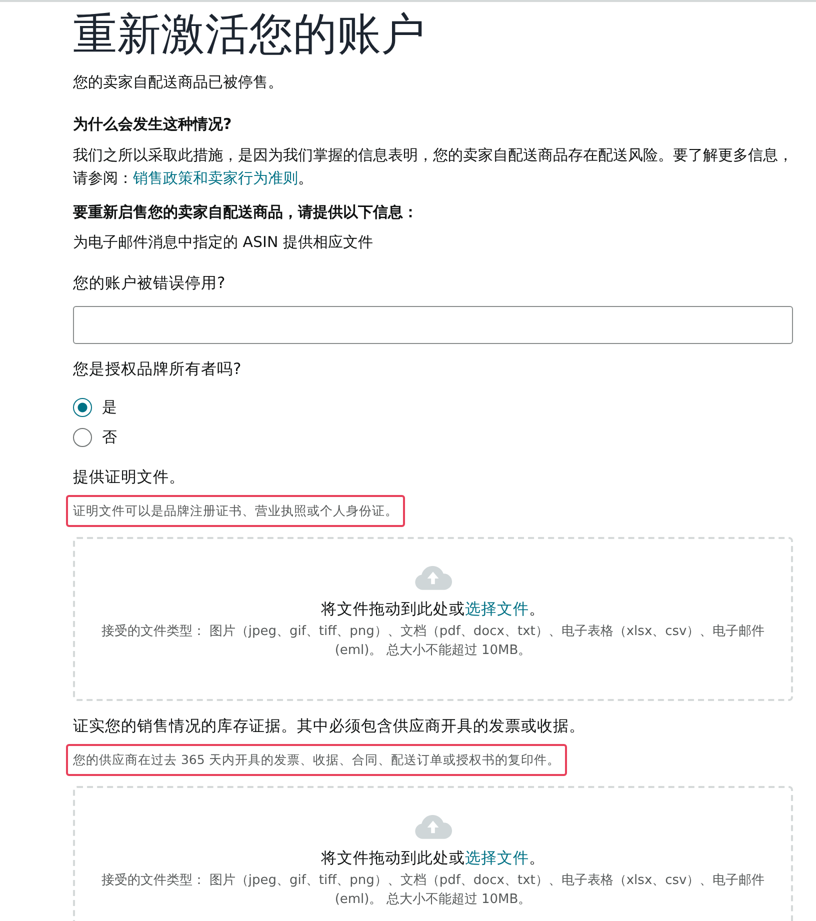  Describe the element at coordinates (129, 477) in the screenshot. I see `field-label: 提供证明文件。` at that location.